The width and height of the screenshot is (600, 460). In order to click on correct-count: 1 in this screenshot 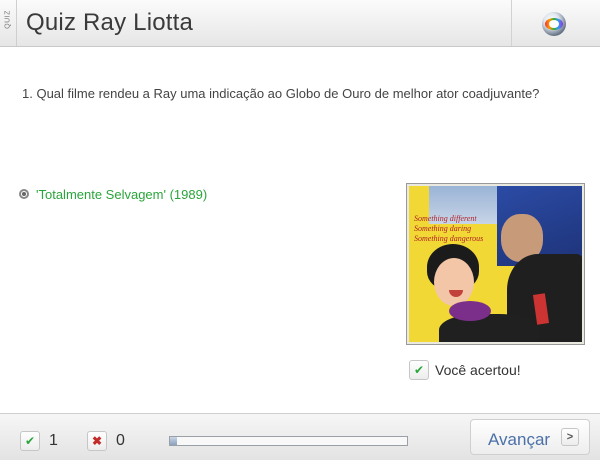, I will do `click(53, 440)`.